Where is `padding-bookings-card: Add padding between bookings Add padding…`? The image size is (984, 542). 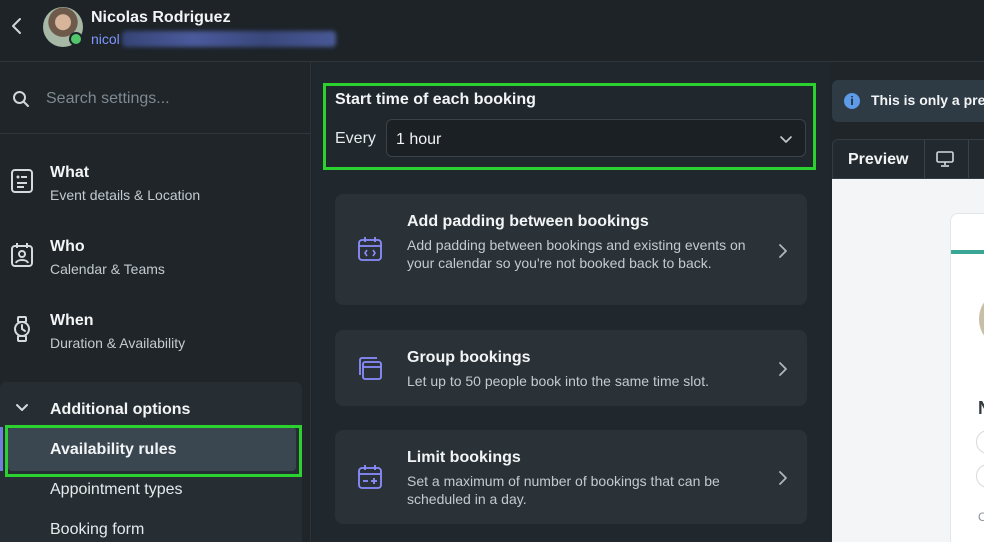
padding-bookings-card: Add padding between bookings Add padding… is located at coordinates (571, 249).